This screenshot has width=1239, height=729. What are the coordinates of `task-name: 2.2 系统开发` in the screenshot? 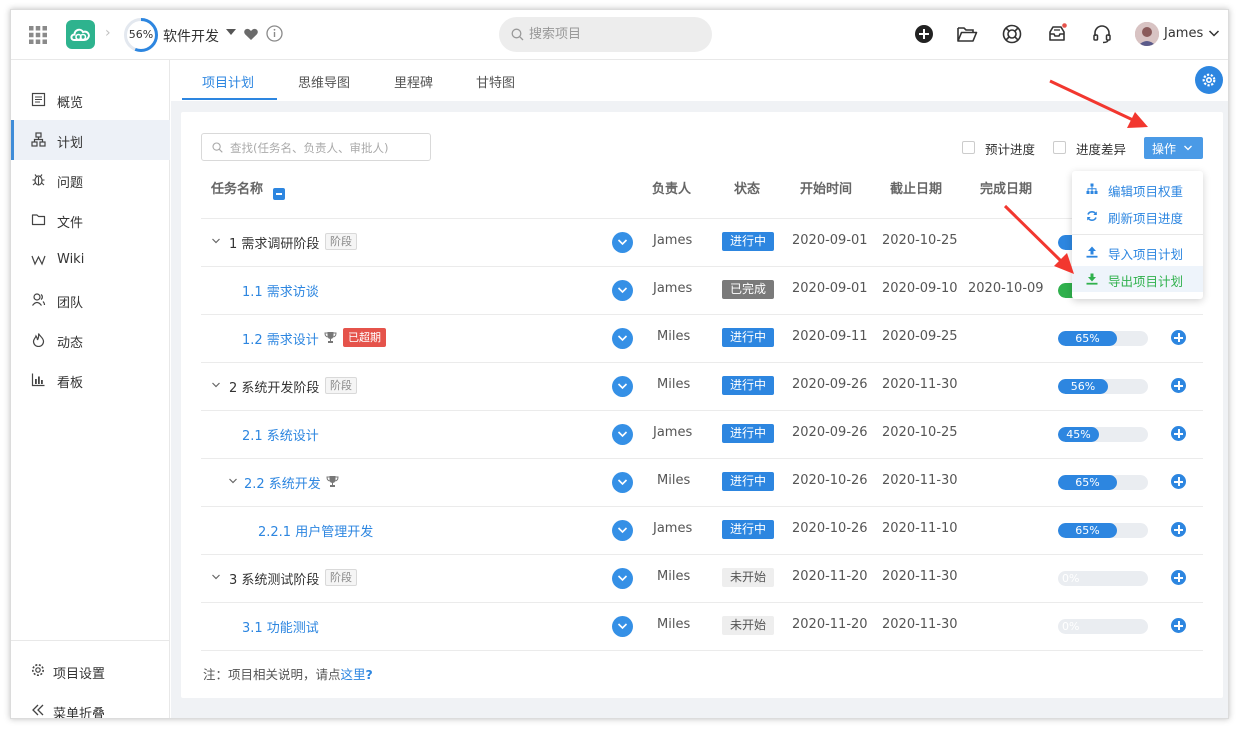 It's located at (282, 482).